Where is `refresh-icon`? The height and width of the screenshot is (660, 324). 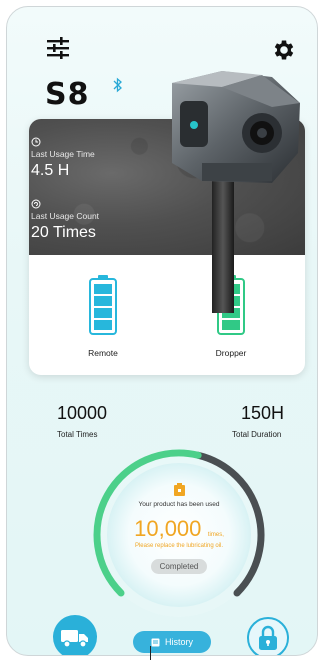 refresh-icon is located at coordinates (36, 204).